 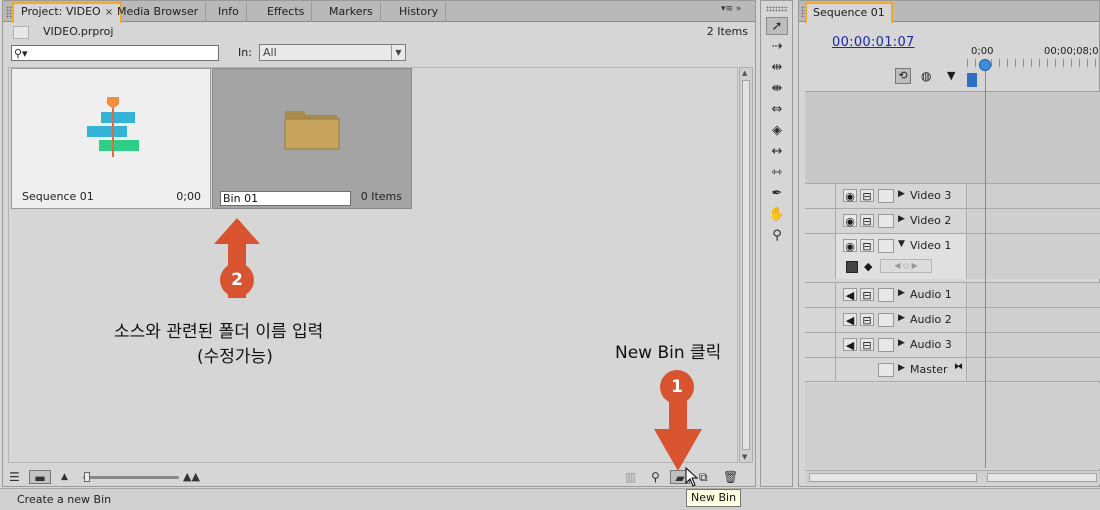 I want to click on timeline-horizontal-scrollbar, so click(x=952, y=477).